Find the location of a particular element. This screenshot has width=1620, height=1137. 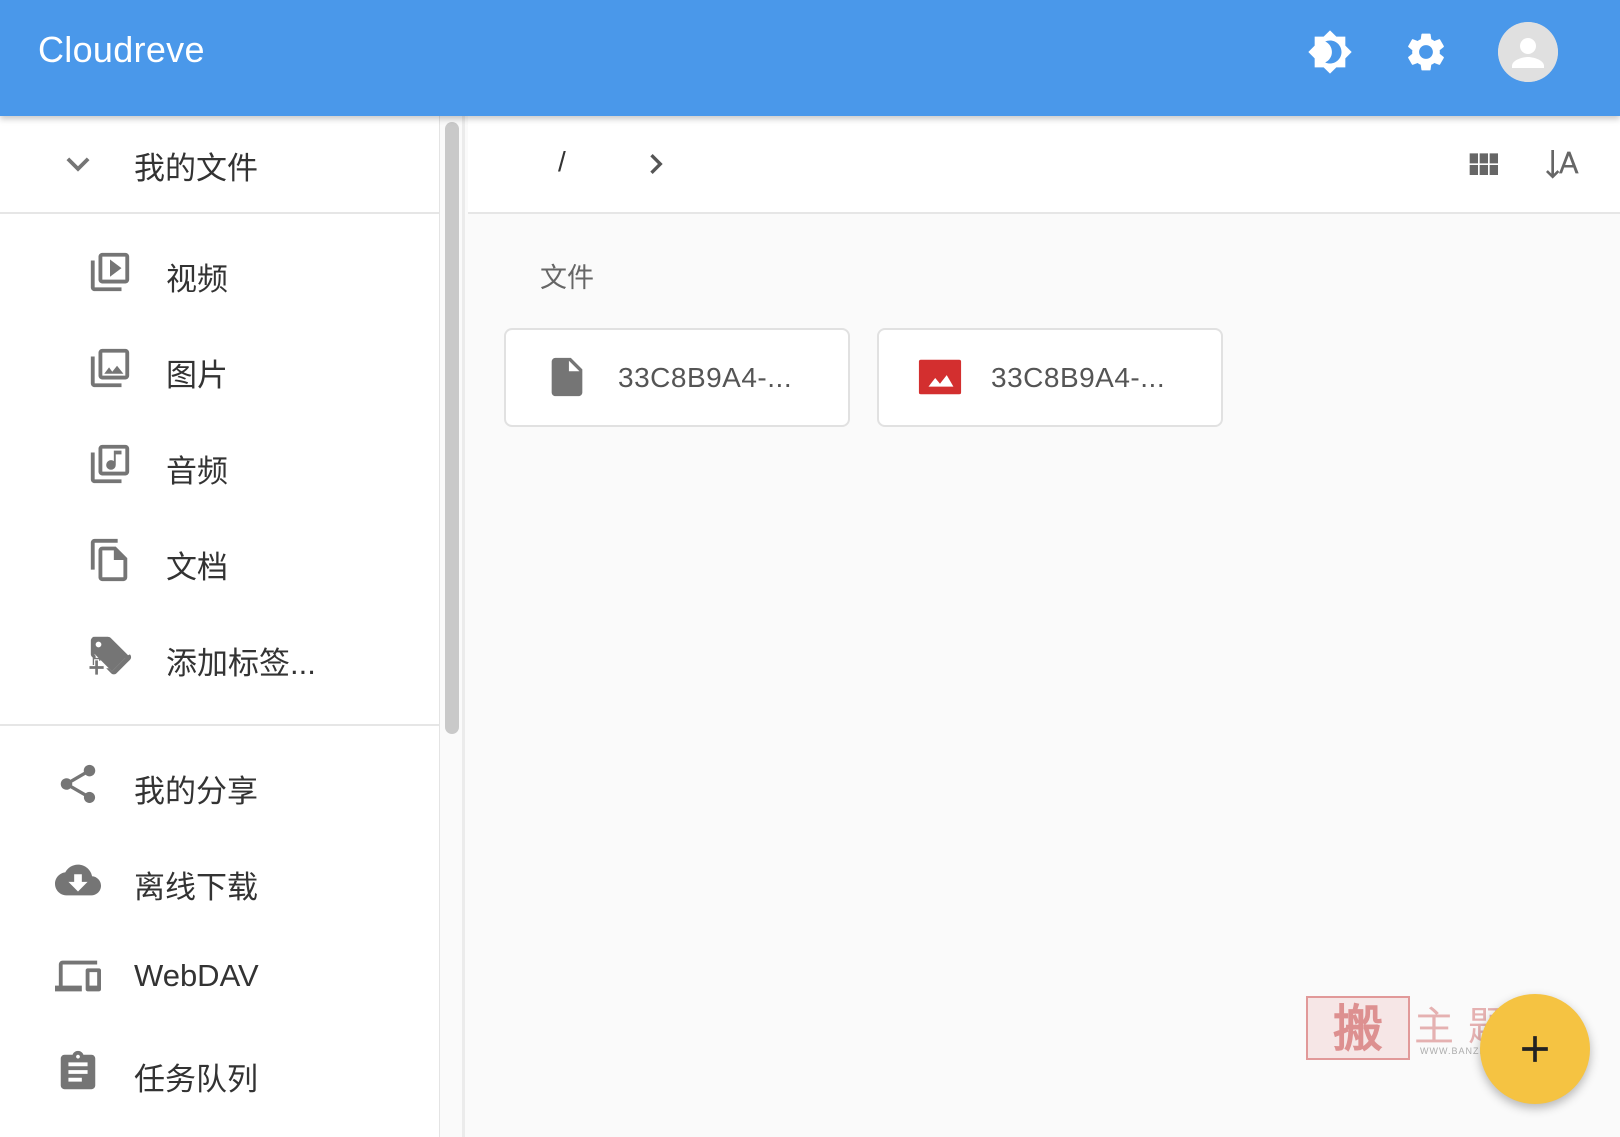

video-library-icon is located at coordinates (110, 272).